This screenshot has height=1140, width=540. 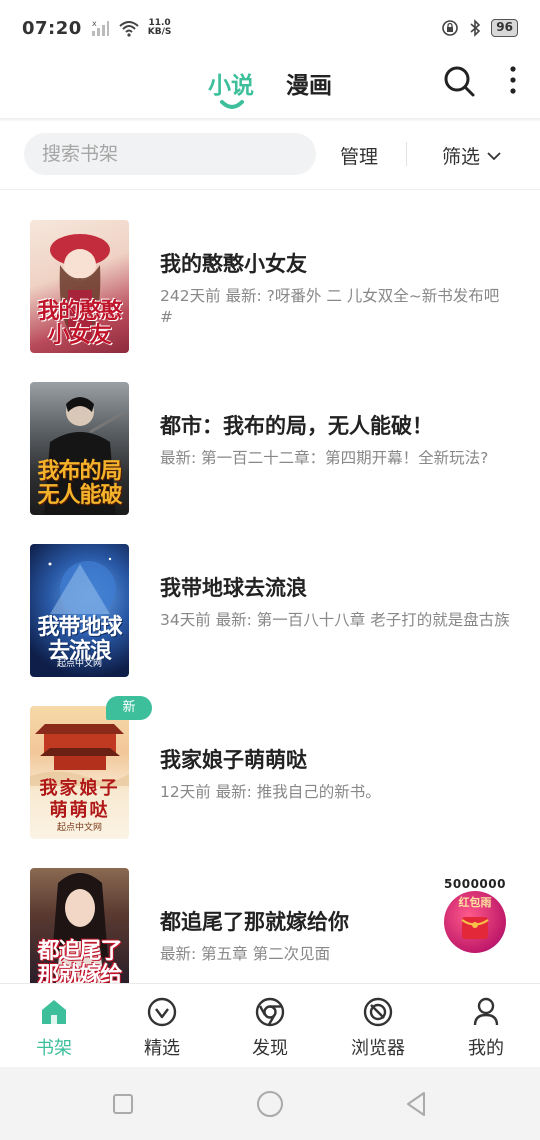 I want to click on system-nav-bar, so click(x=270, y=1103).